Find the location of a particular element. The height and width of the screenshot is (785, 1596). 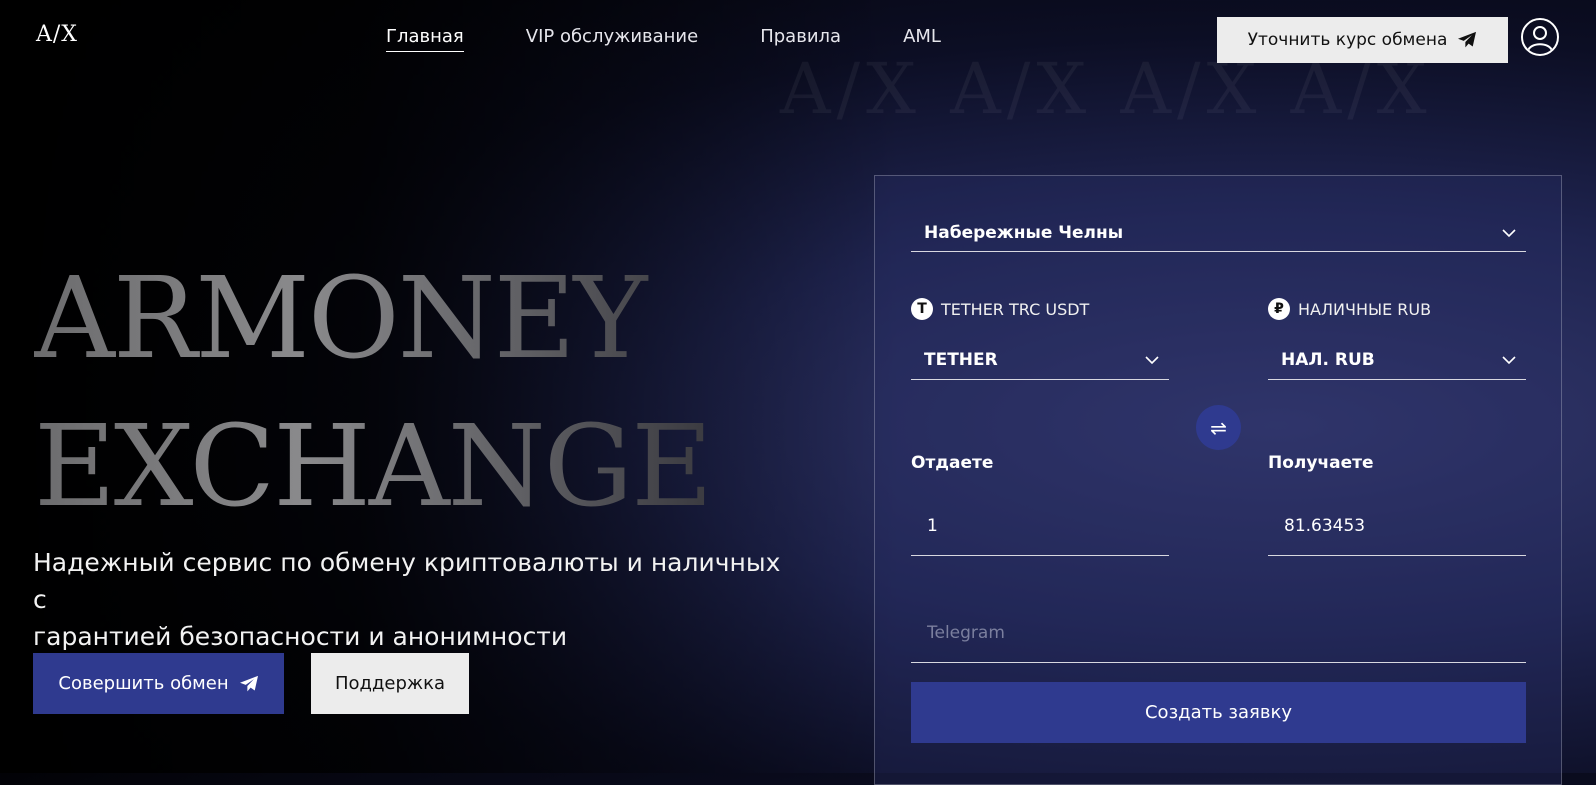

make-exchange-label: Совершить обмен is located at coordinates (143, 683).